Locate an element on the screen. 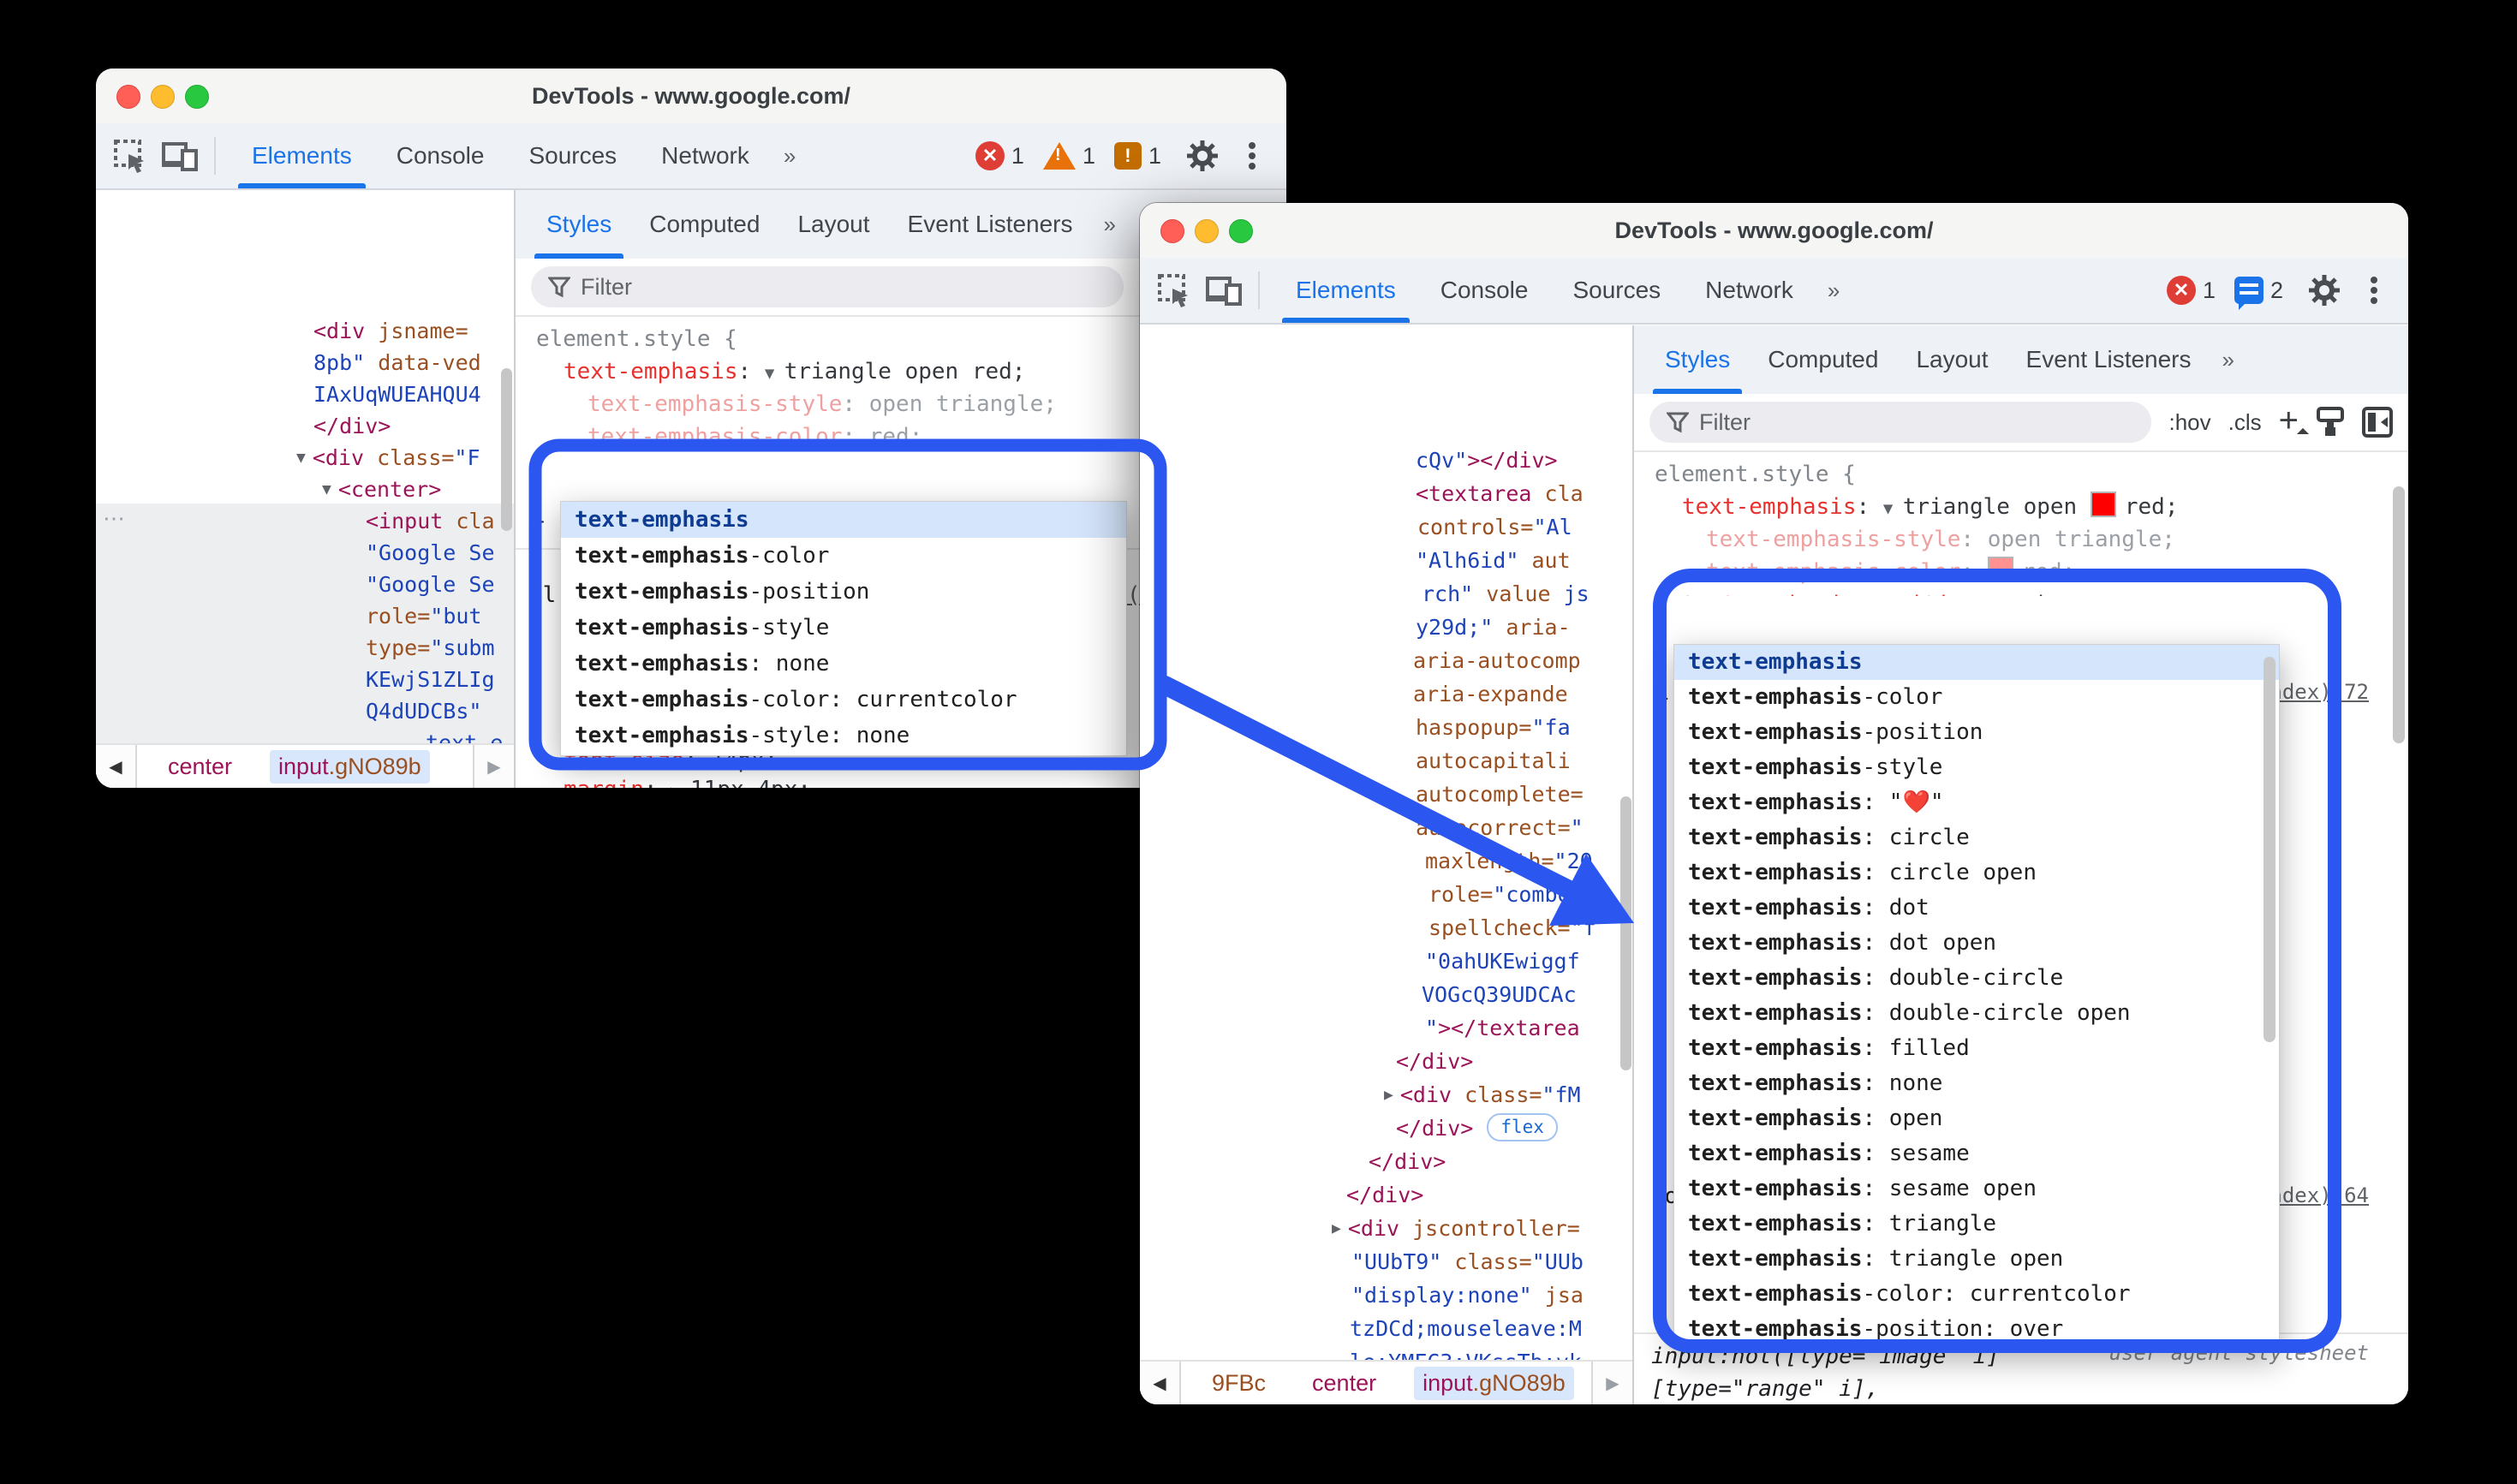  code-line: autocomplete= is located at coordinates (1500, 795).